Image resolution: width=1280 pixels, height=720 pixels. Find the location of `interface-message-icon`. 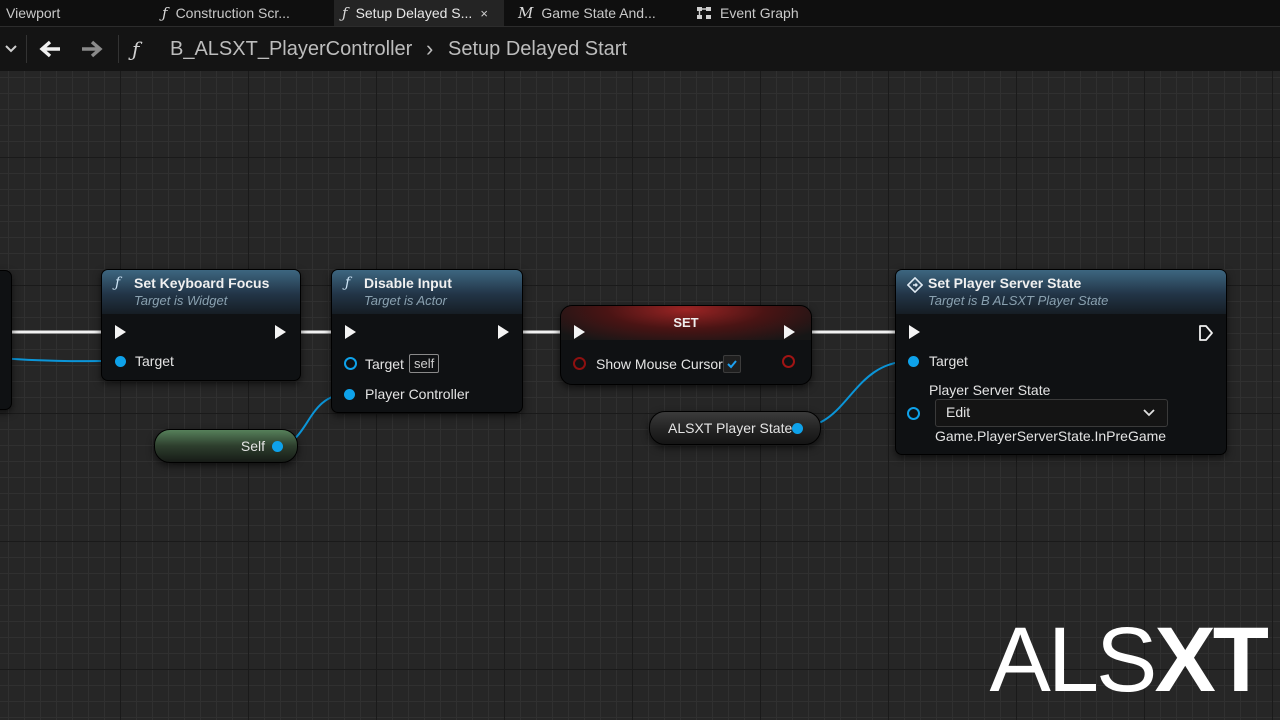

interface-message-icon is located at coordinates (915, 285).